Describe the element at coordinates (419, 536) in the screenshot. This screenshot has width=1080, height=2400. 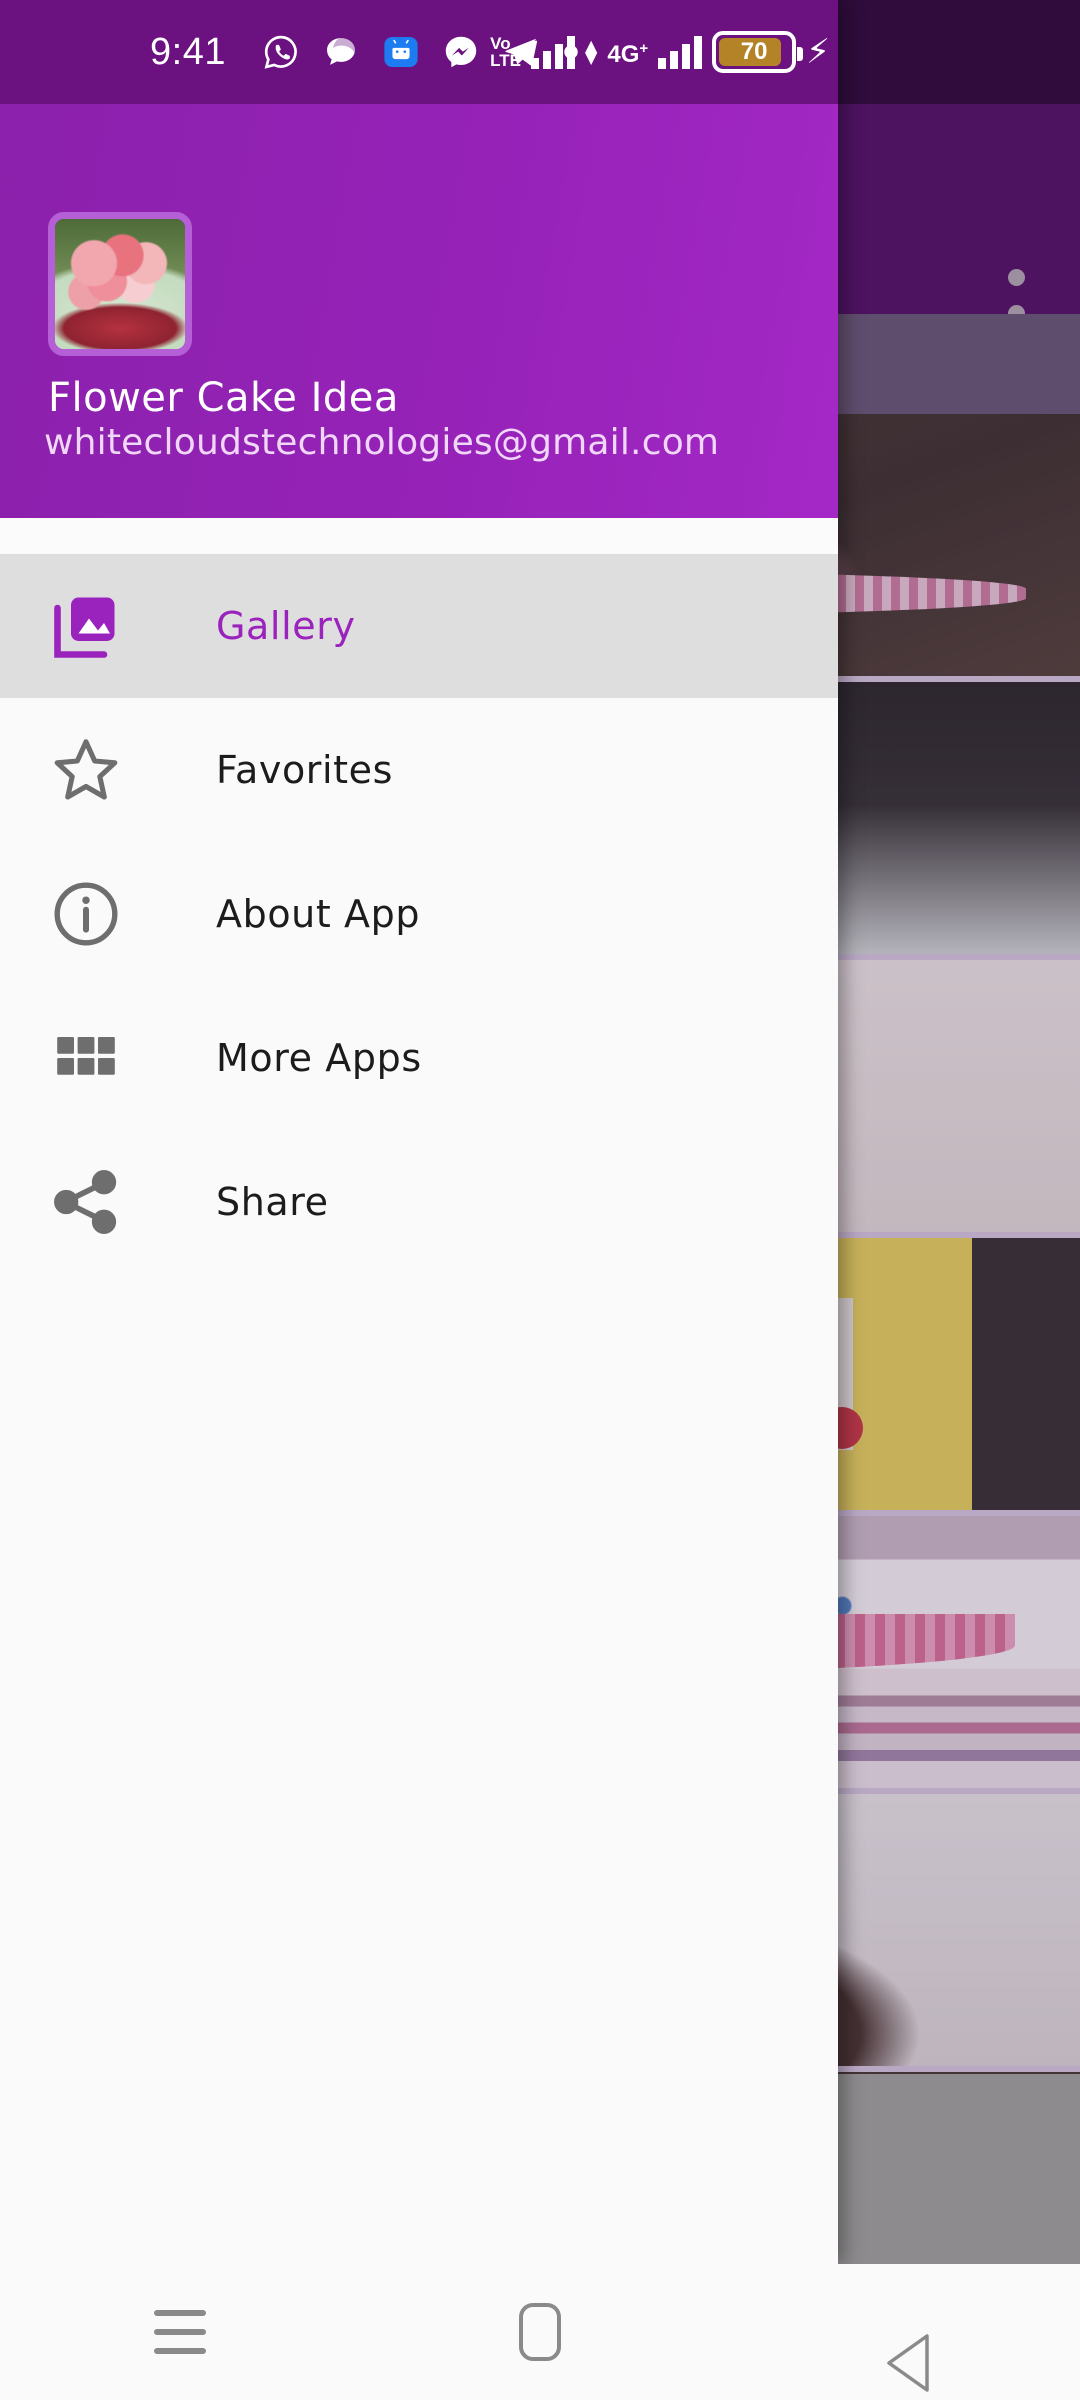
I see `drawer-divider` at that location.